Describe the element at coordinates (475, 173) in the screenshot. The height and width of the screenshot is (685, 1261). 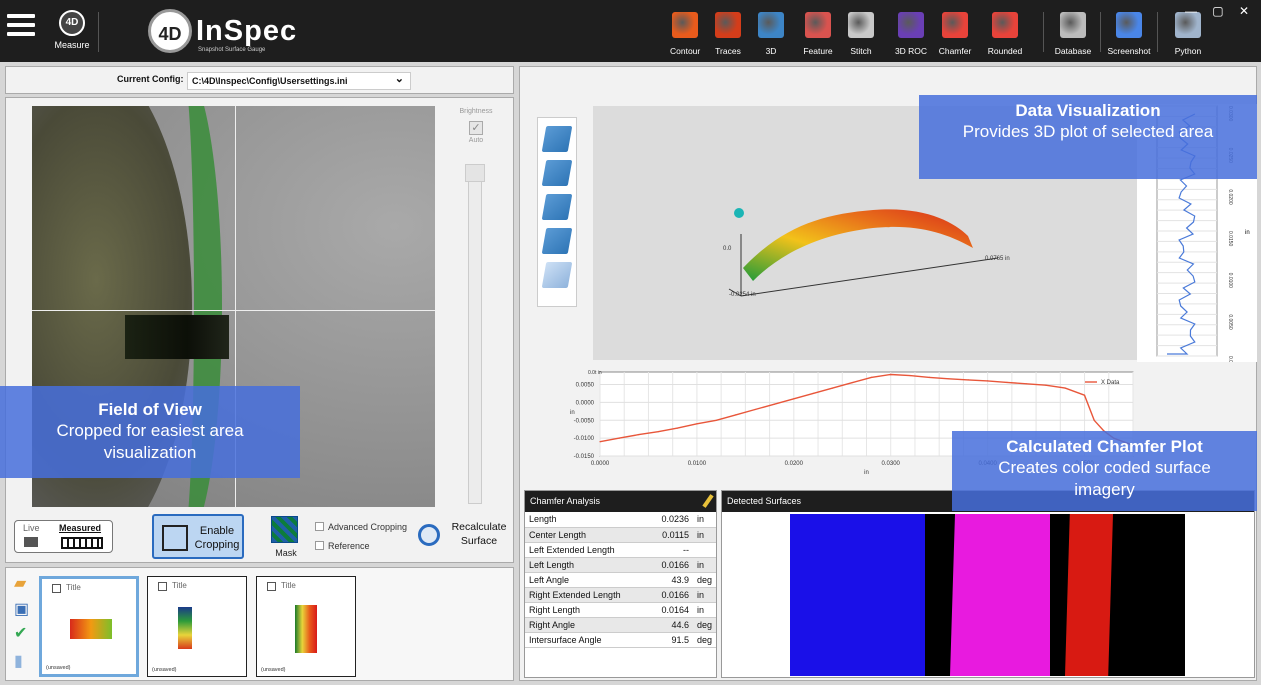
I see `brightness-slider-thumb` at that location.